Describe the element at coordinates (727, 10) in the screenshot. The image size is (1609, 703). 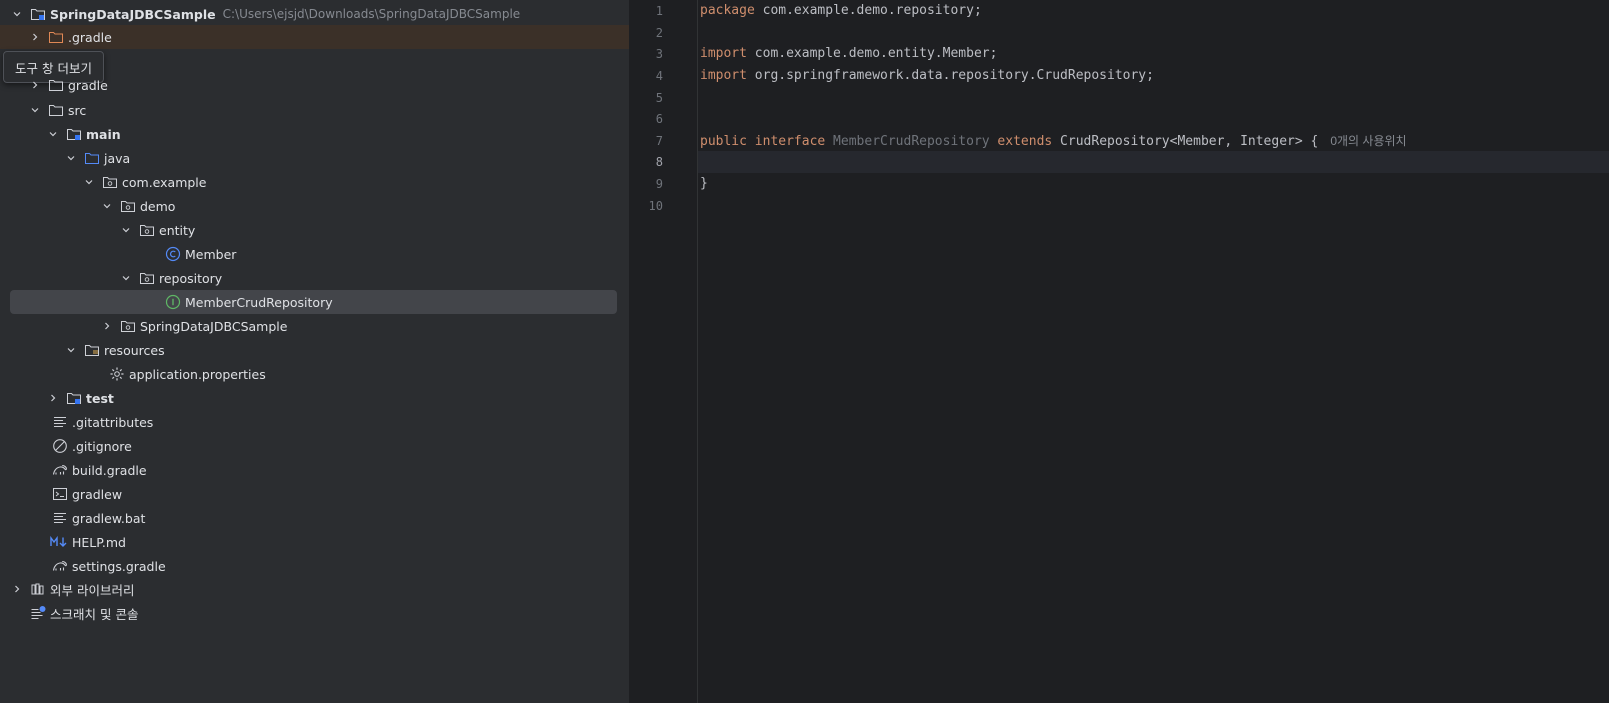
I see `keyword: package` at that location.